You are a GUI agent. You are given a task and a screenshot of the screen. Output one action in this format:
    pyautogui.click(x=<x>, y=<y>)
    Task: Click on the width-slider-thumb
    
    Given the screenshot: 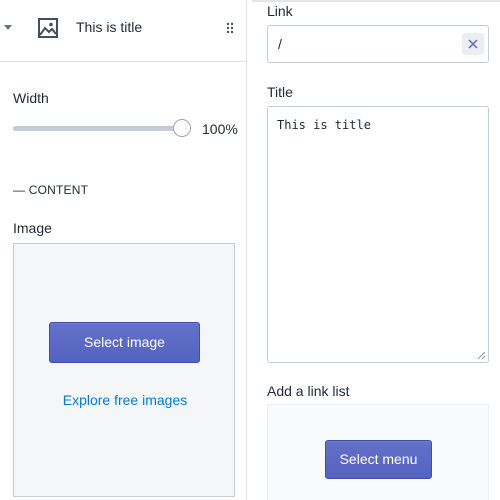 What is the action you would take?
    pyautogui.click(x=182, y=128)
    